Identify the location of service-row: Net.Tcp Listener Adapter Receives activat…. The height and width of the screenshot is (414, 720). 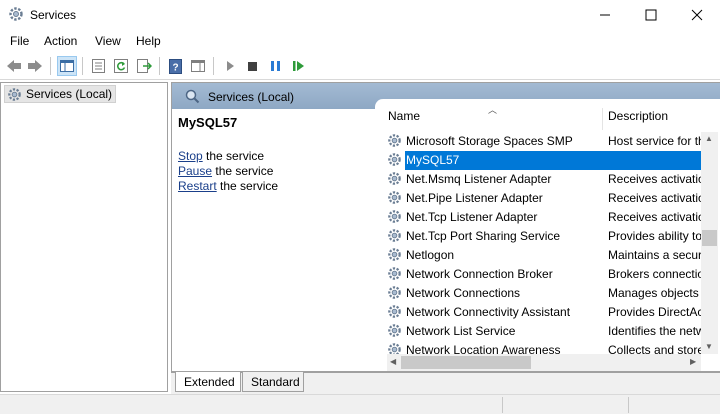
(538, 217).